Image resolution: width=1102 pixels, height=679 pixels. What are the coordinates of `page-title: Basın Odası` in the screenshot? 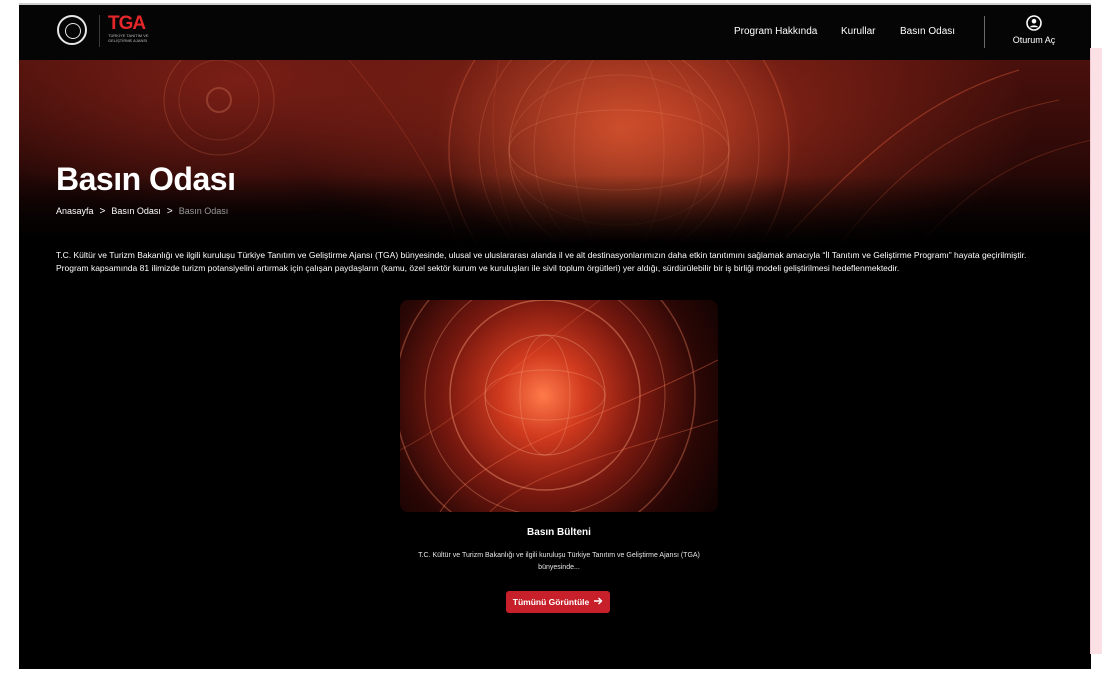 It's located at (146, 179).